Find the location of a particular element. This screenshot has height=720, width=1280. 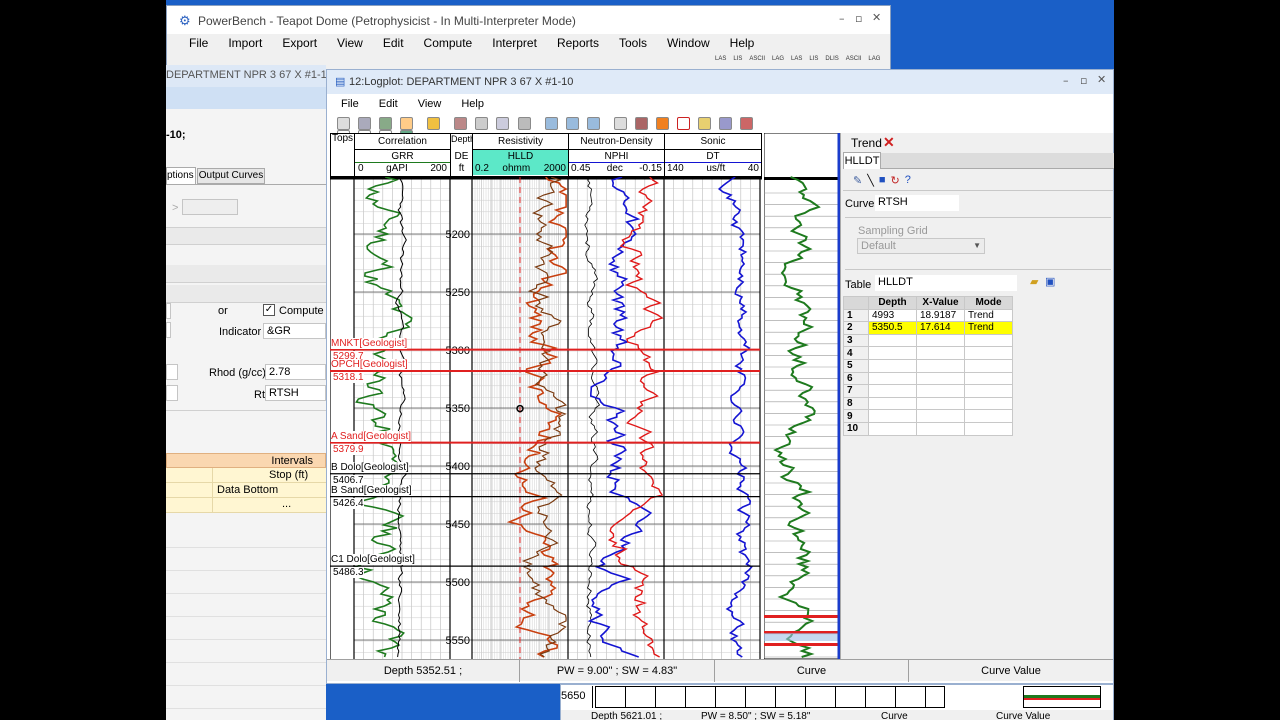

trend-line-icon: ╲ is located at coordinates (870, 180).